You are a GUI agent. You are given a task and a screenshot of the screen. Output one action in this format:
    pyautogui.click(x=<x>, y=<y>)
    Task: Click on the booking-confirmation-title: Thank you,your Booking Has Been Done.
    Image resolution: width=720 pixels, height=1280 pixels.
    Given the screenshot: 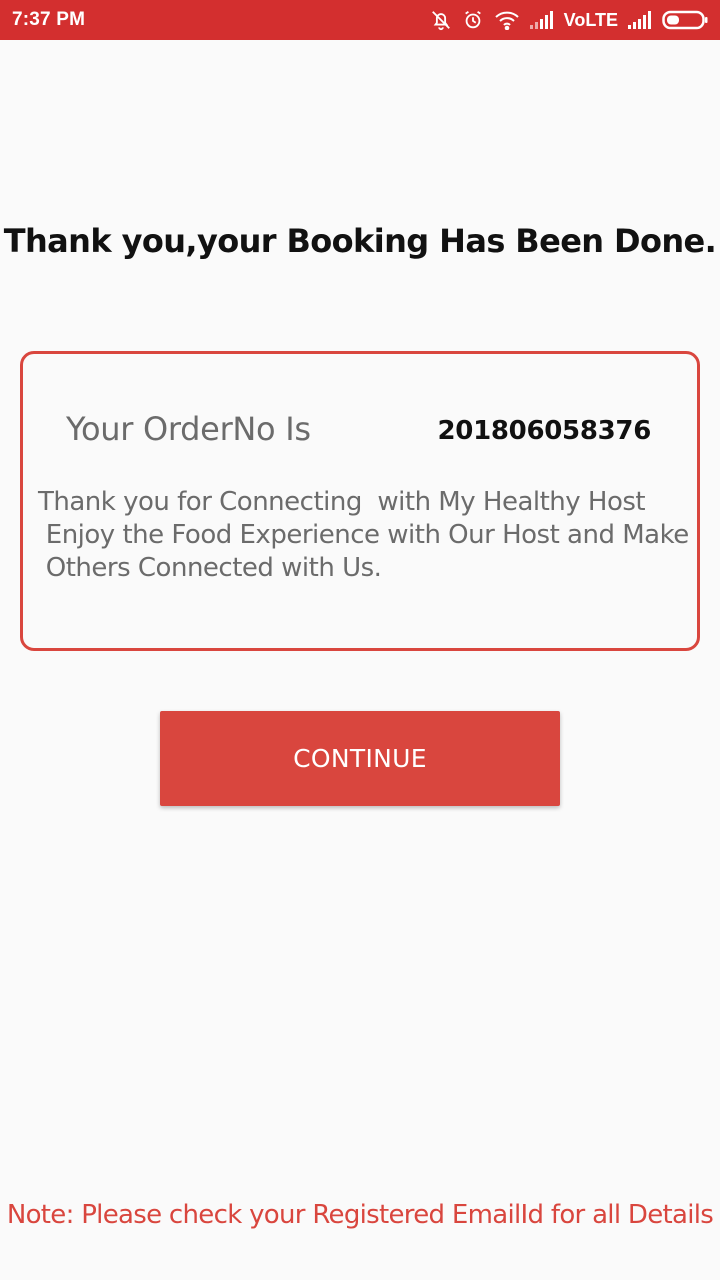 What is the action you would take?
    pyautogui.click(x=360, y=241)
    